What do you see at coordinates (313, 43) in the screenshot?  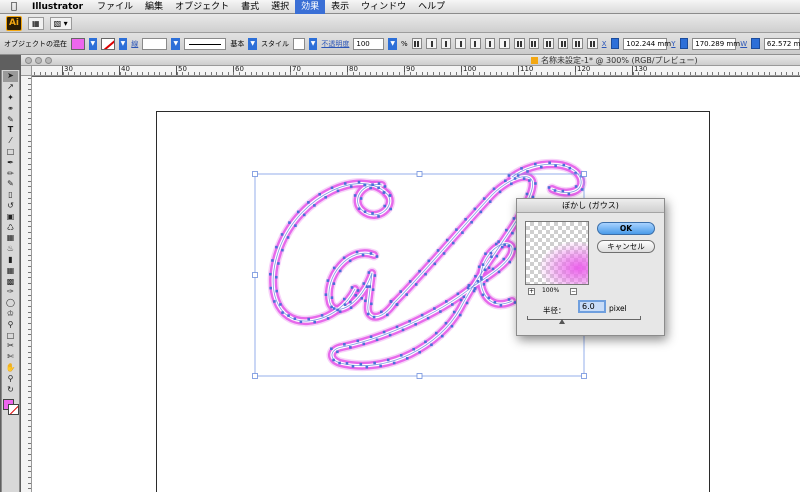 I see `graphic-style-dropdown-icon: ▼` at bounding box center [313, 43].